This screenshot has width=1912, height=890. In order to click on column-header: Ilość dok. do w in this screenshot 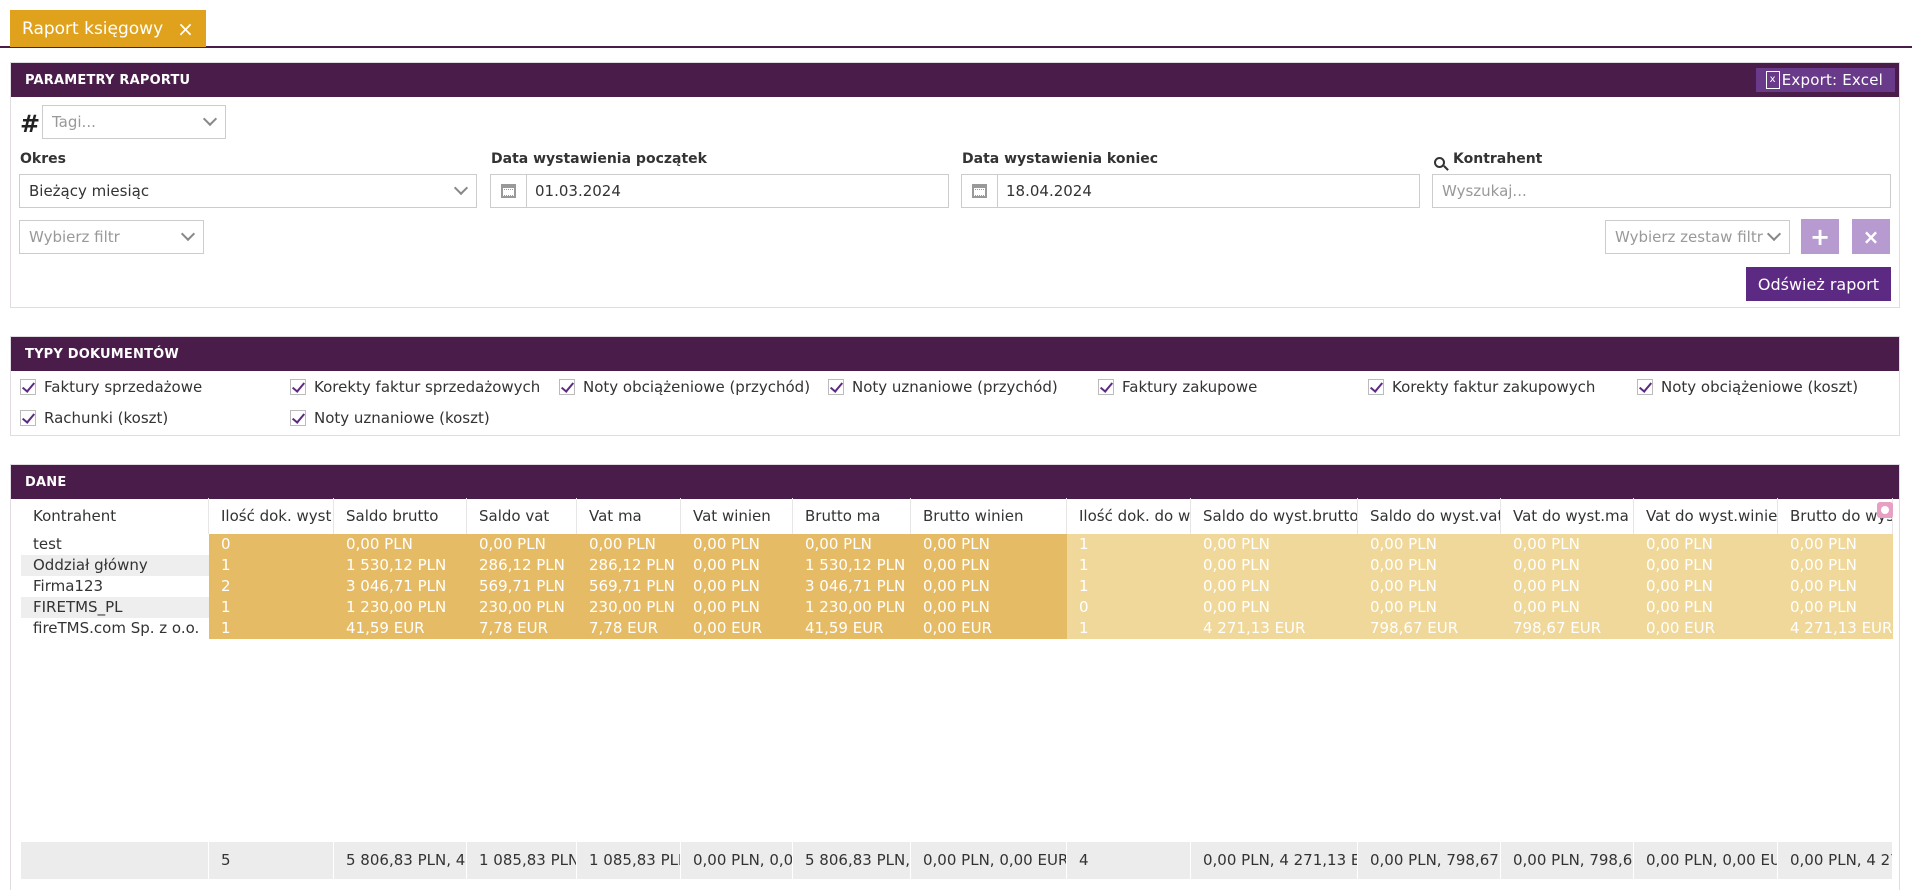, I will do `click(1129, 516)`.